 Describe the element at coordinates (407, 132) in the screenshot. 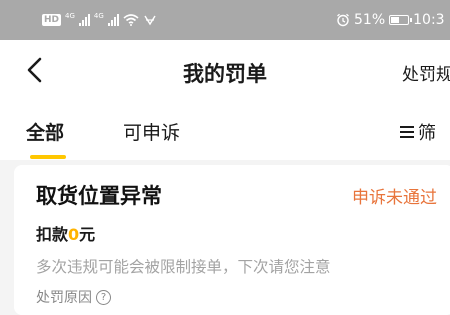

I see `menu-icon` at that location.